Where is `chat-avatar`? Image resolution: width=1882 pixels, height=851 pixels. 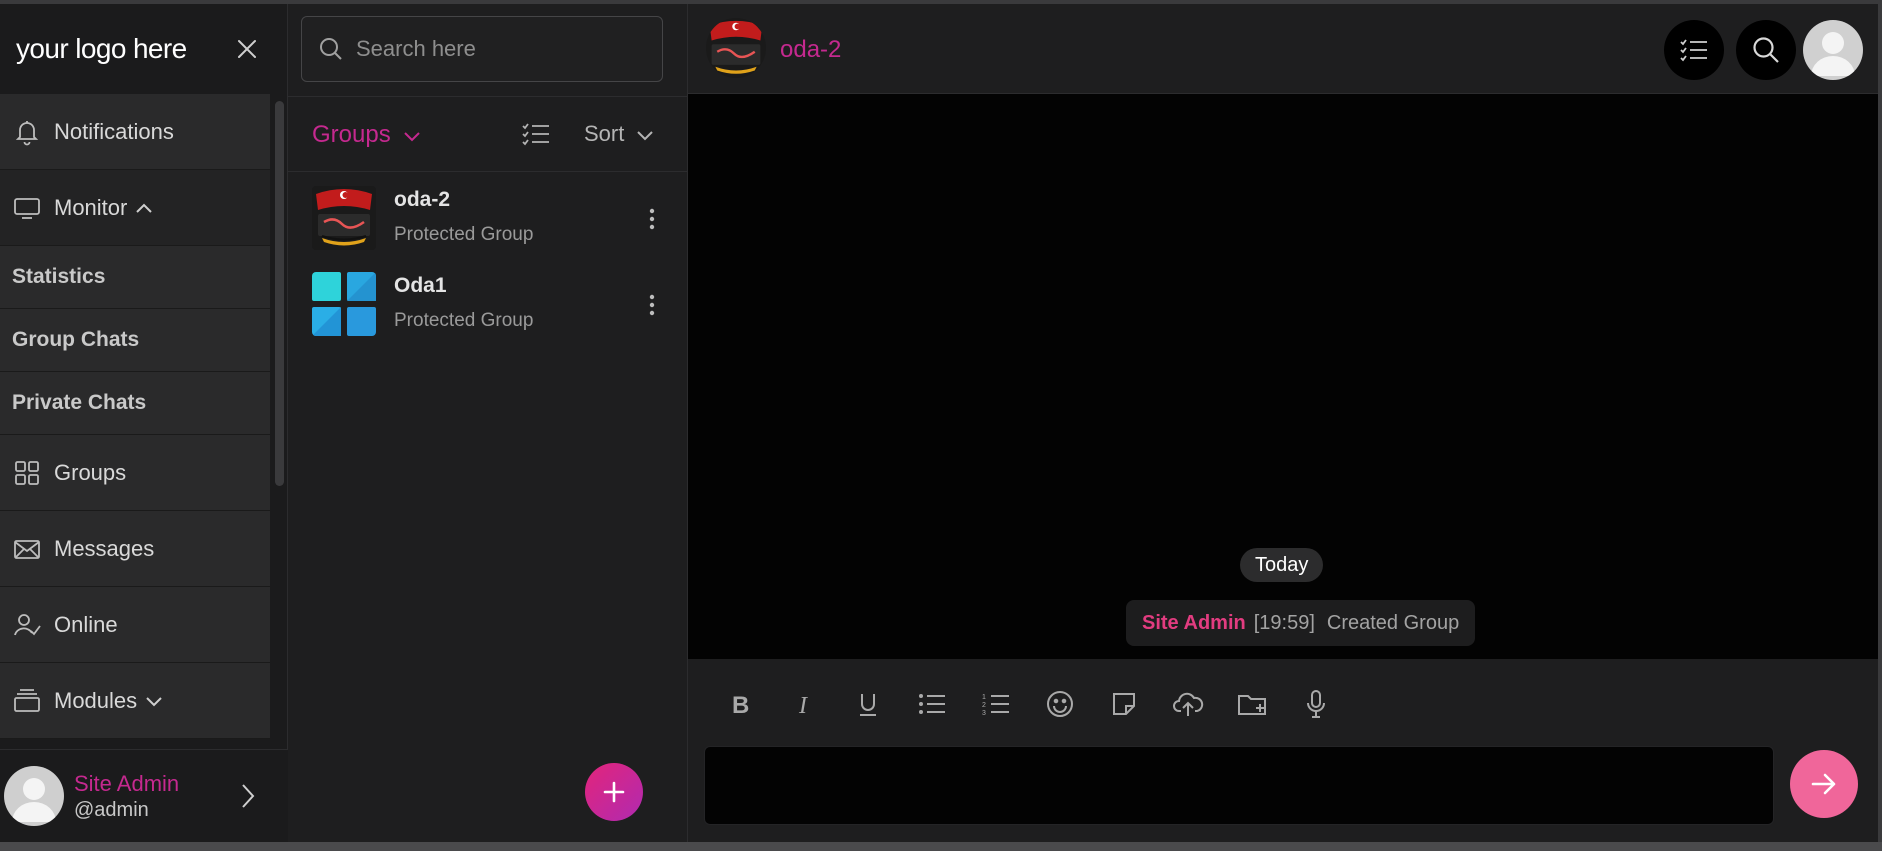 chat-avatar is located at coordinates (736, 48).